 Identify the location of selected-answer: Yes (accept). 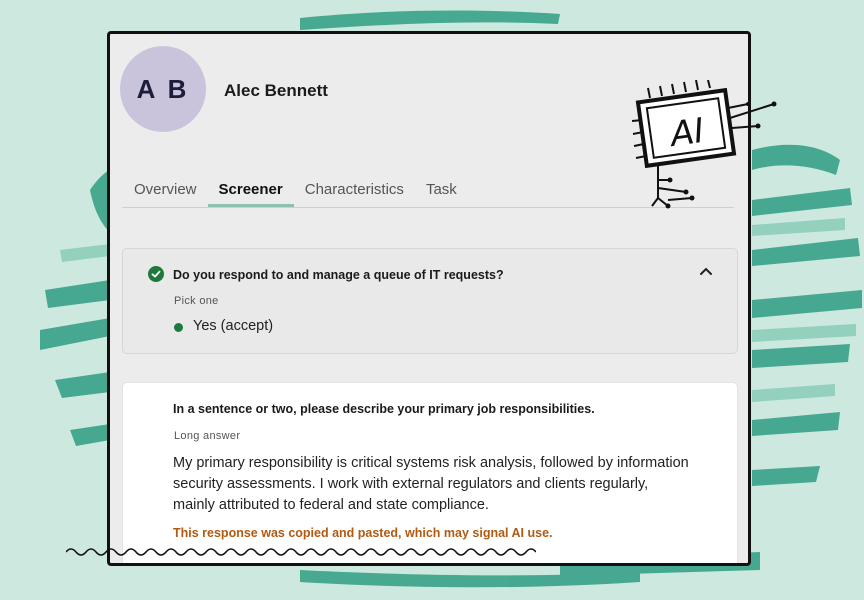
(233, 326).